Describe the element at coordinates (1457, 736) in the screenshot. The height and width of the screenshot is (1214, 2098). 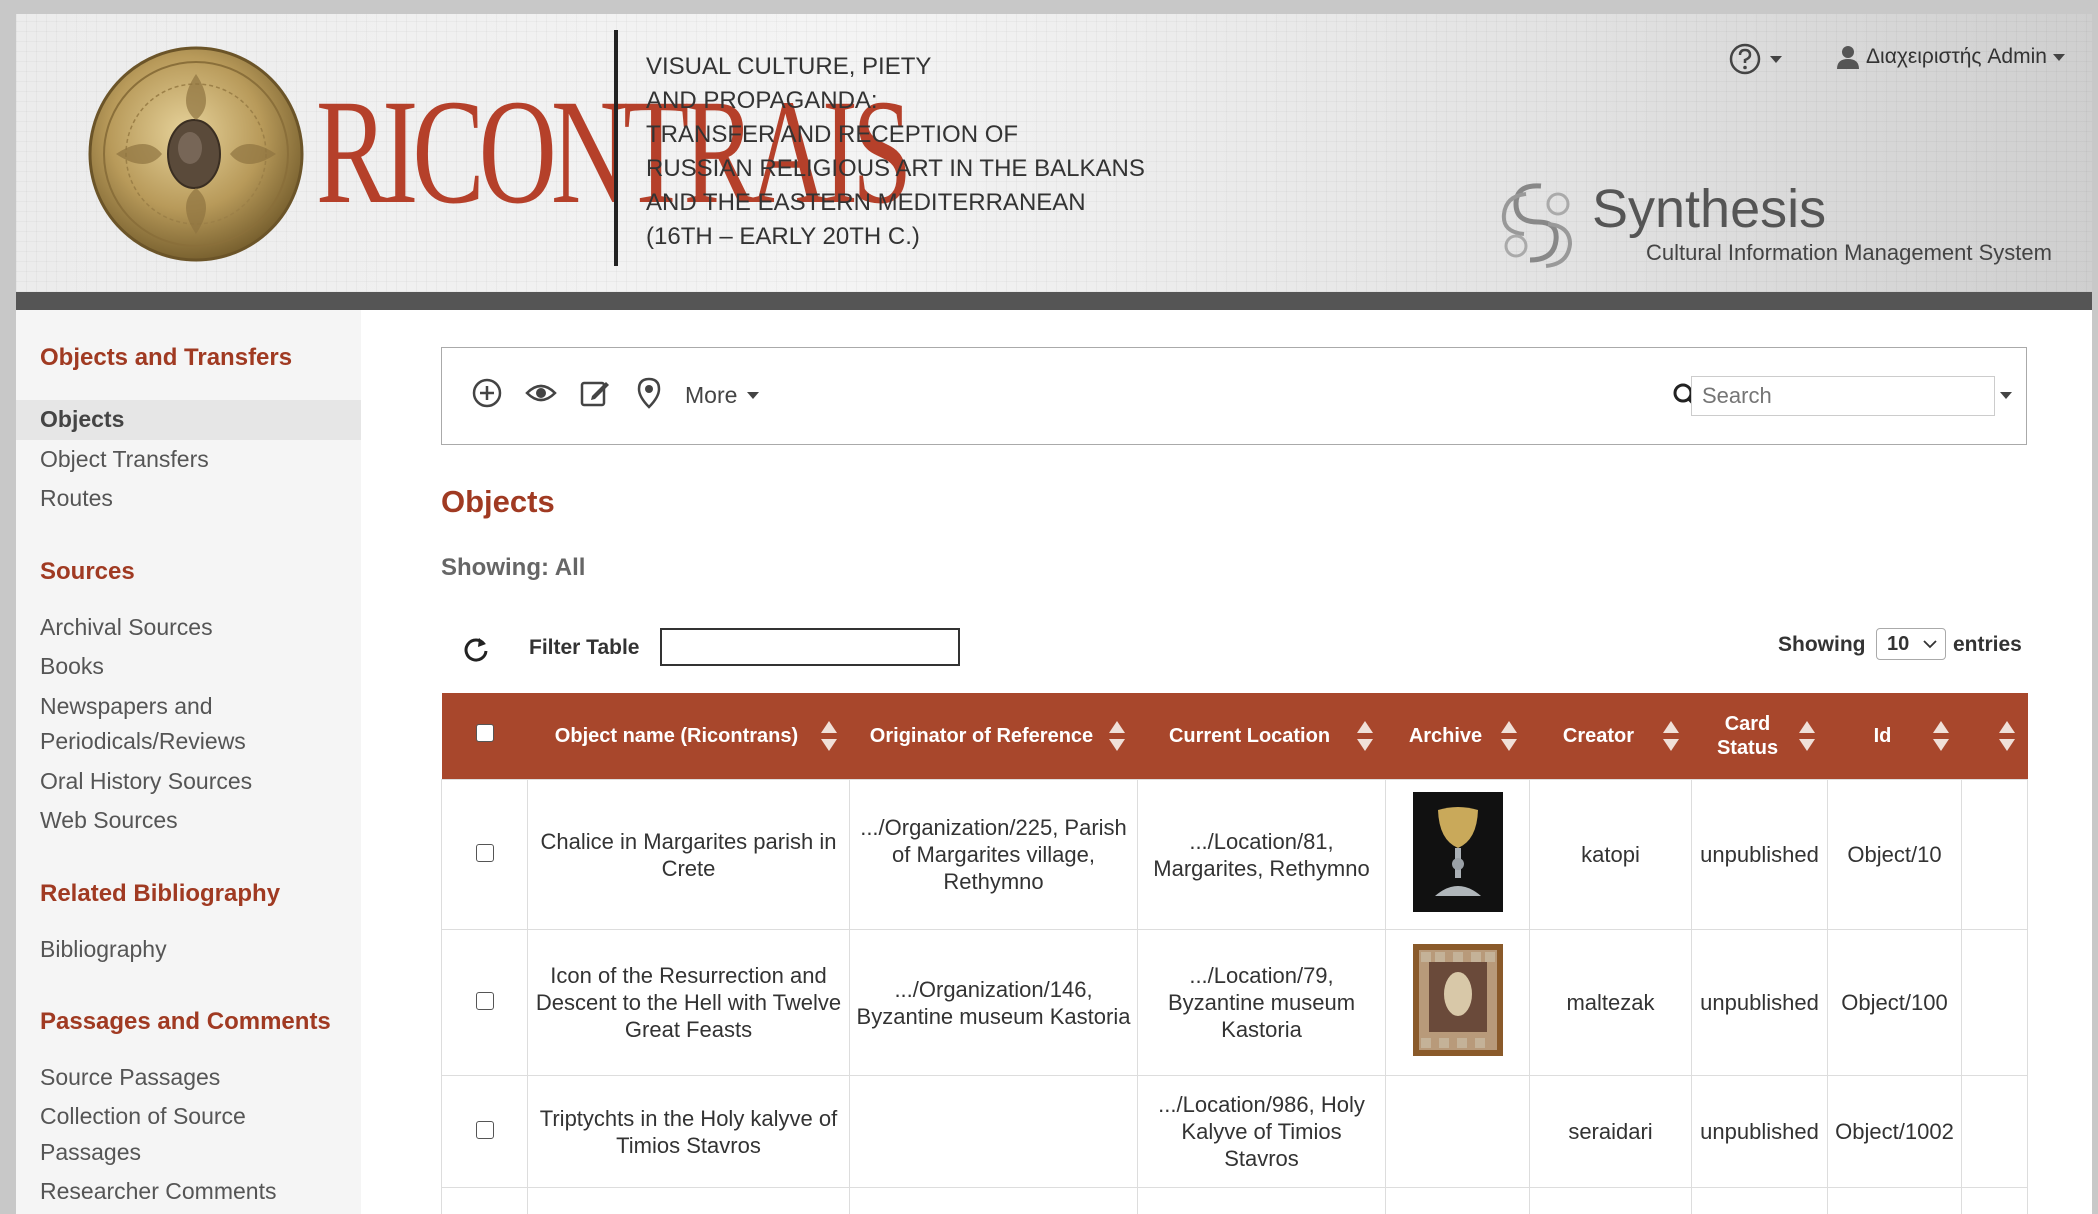
I see `column-header-archive: Archive` at that location.